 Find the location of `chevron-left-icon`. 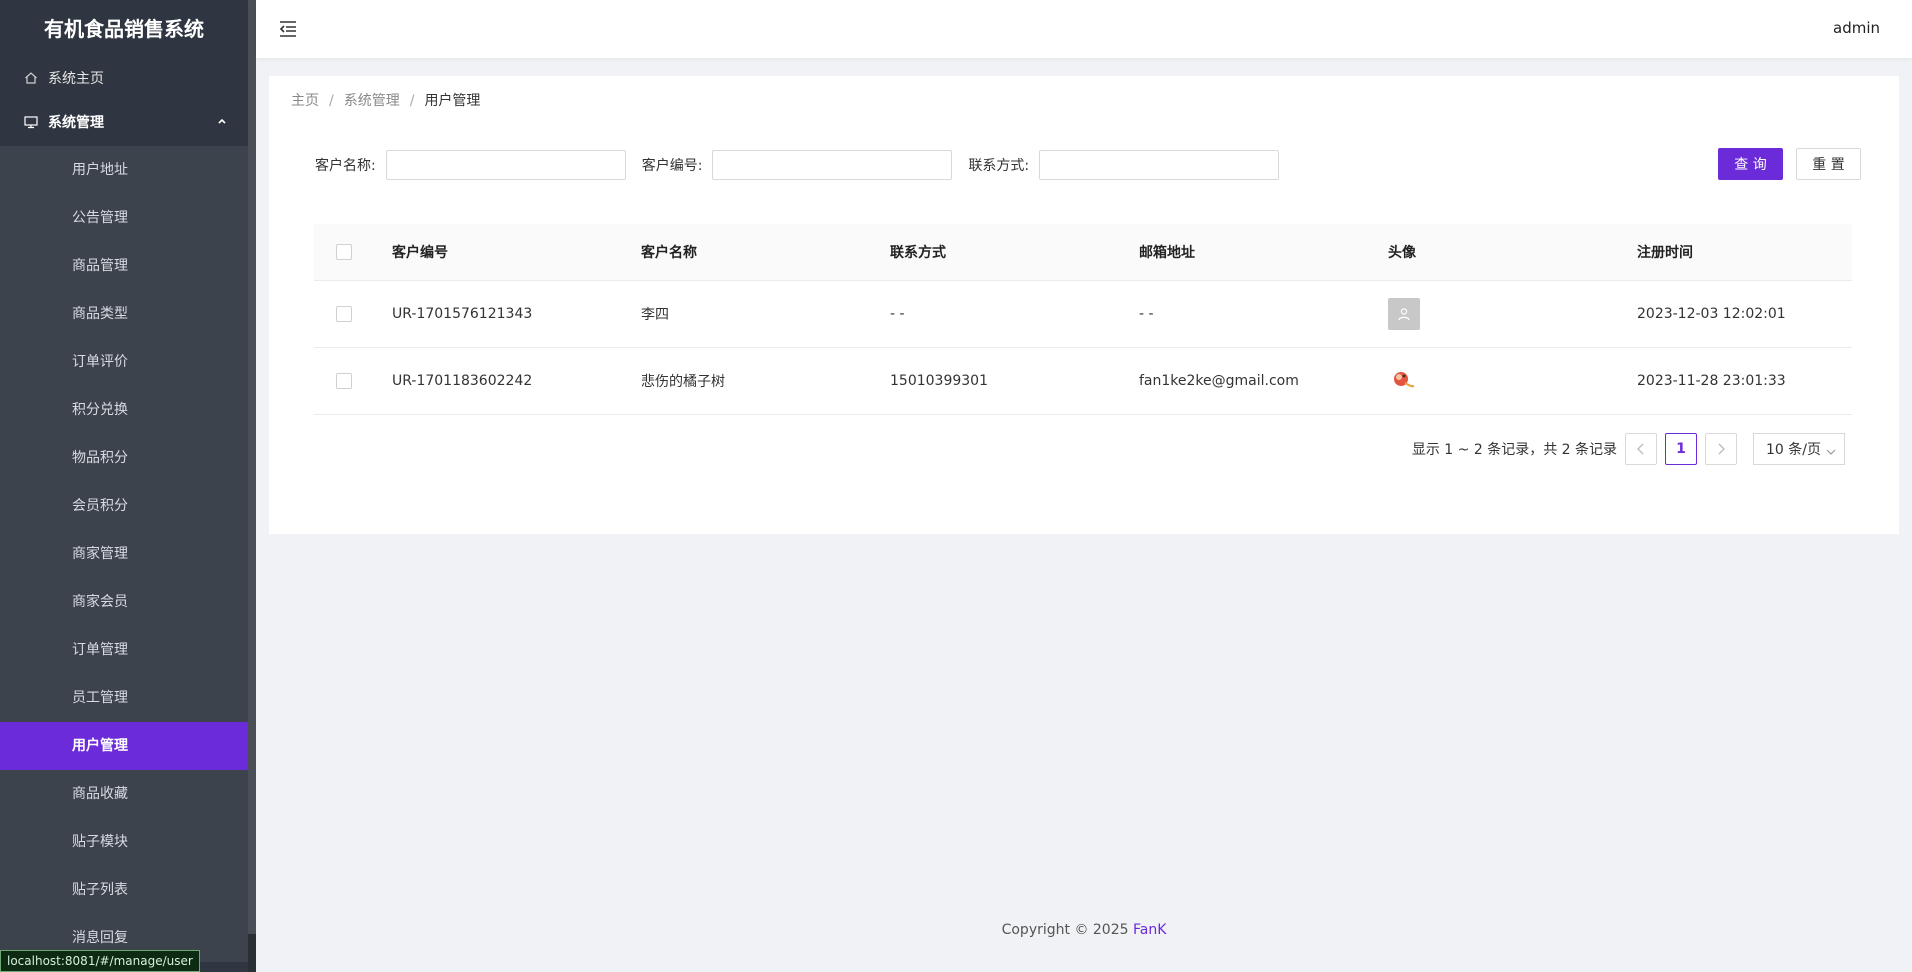

chevron-left-icon is located at coordinates (1640, 449).